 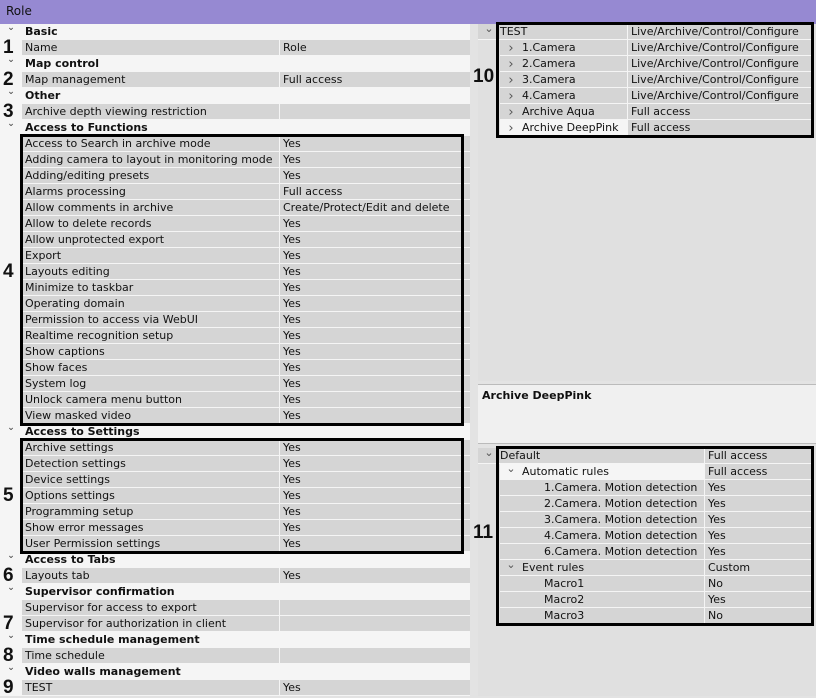 What do you see at coordinates (246, 496) in the screenshot?
I see `property-row: Options settings Yes` at bounding box center [246, 496].